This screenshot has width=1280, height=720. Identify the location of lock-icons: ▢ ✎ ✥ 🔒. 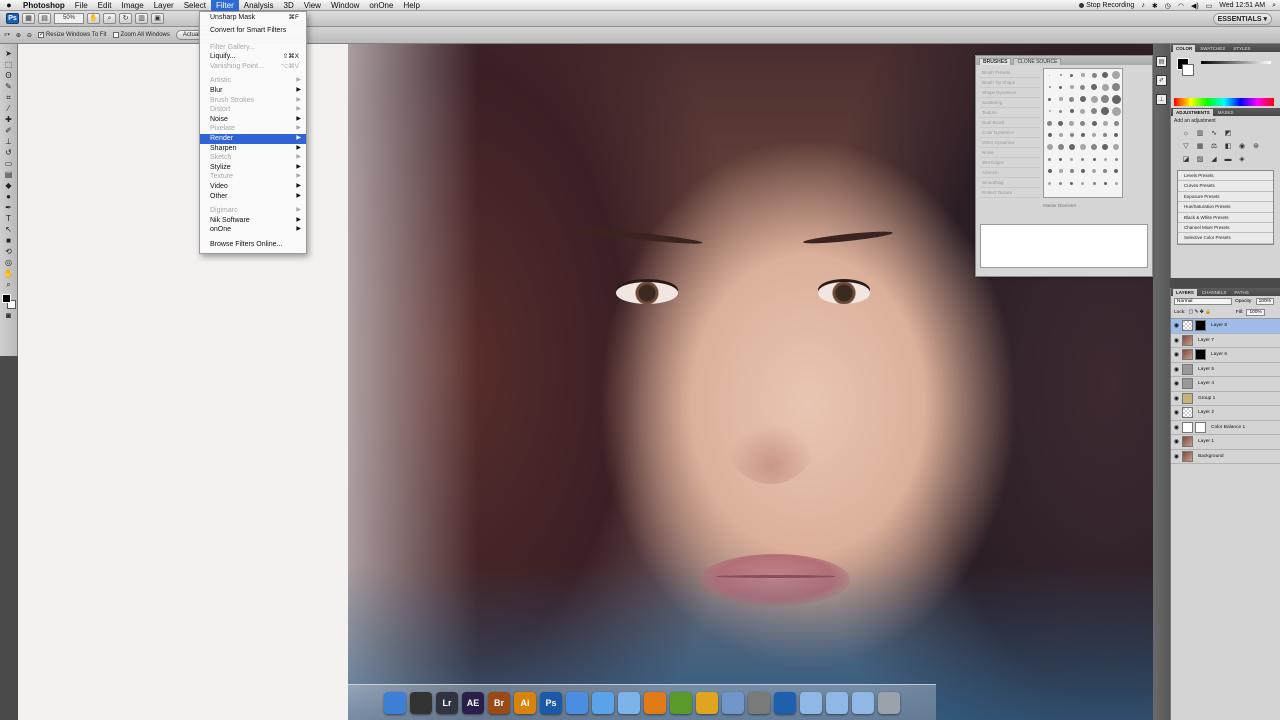
(1199, 312).